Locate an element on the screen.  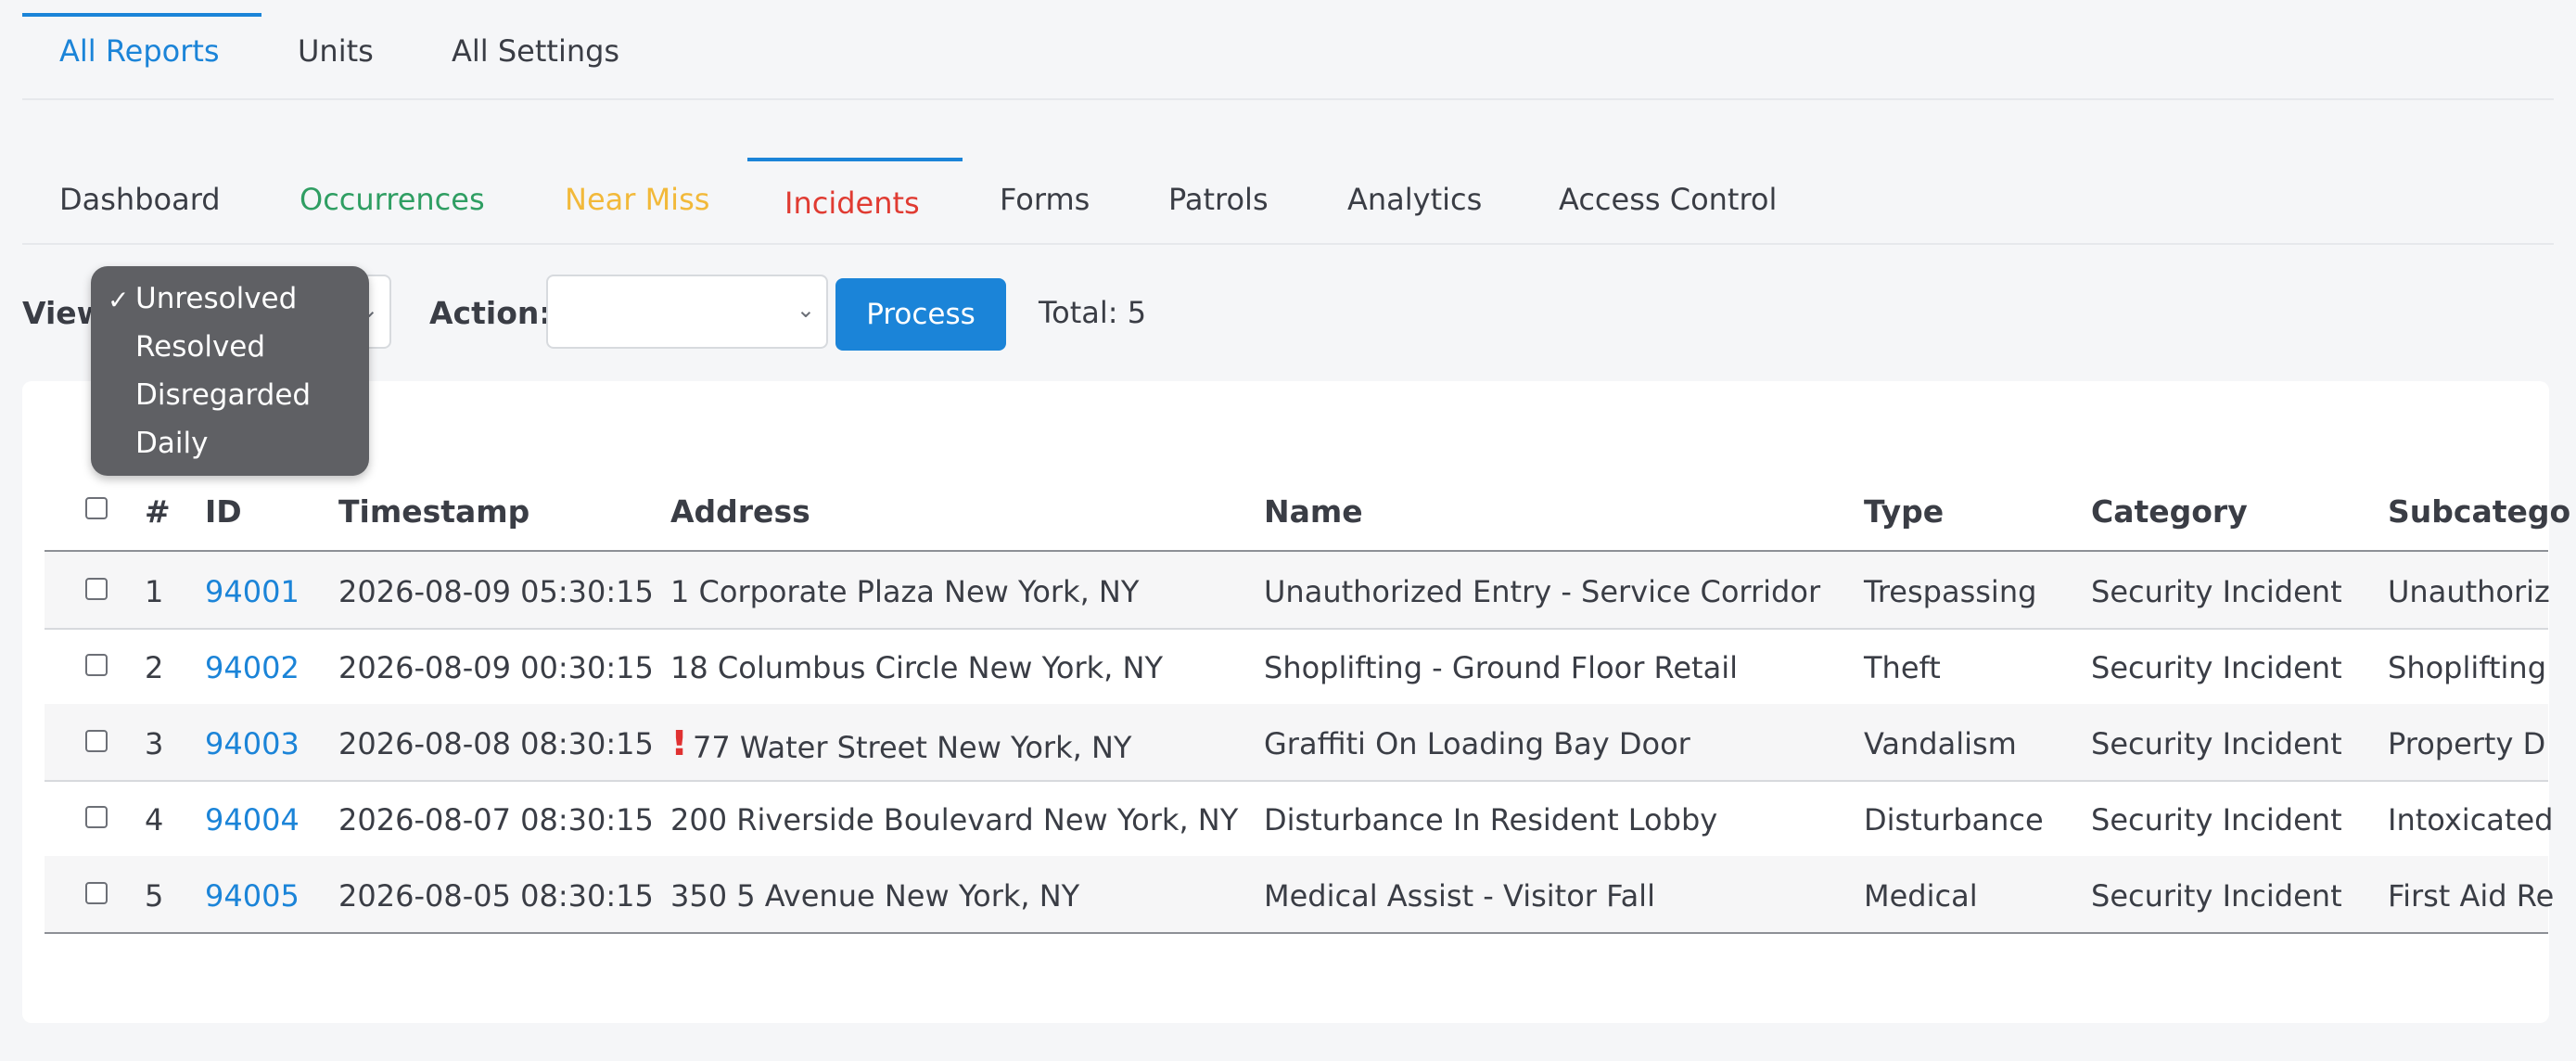
row-type: Vandalism is located at coordinates (1940, 743).